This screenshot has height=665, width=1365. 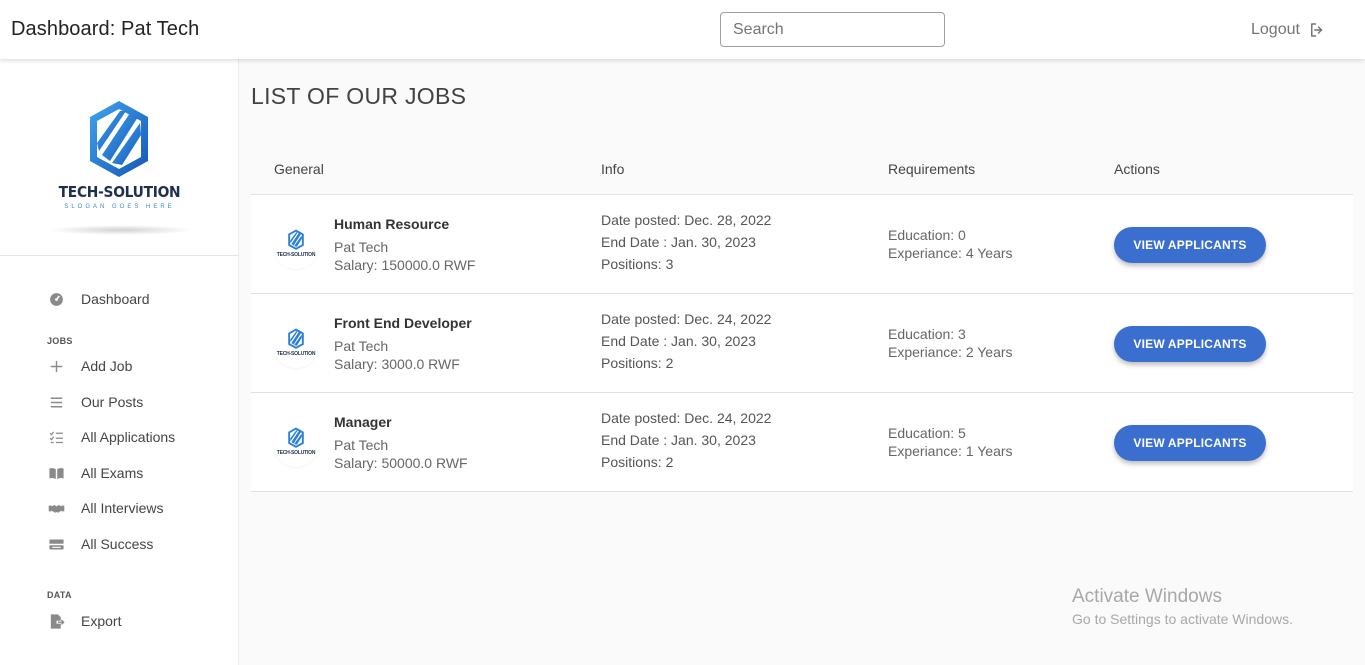 What do you see at coordinates (56, 621) in the screenshot?
I see `export-icon` at bounding box center [56, 621].